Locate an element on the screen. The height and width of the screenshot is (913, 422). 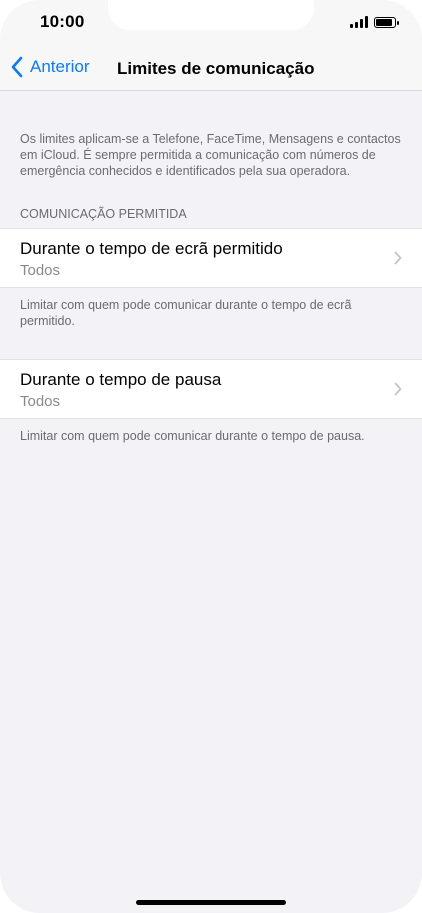
section-header: COMUNICAÇÃO PERMITIDA is located at coordinates (103, 214).